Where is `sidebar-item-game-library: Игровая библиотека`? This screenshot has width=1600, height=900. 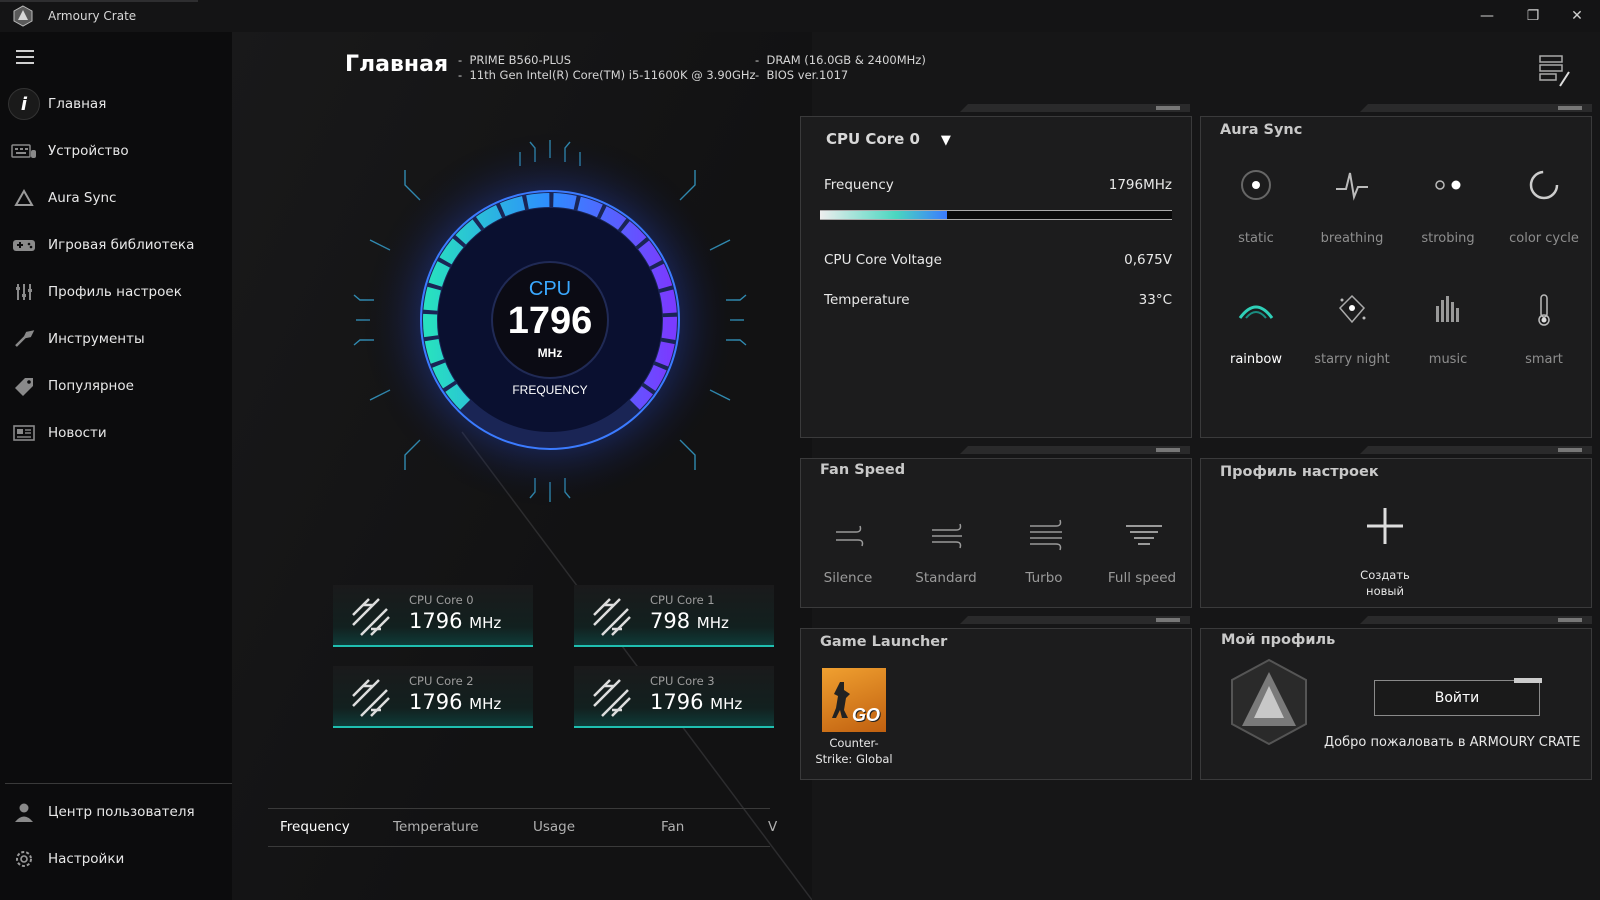 sidebar-item-game-library: Игровая библиотека is located at coordinates (116, 245).